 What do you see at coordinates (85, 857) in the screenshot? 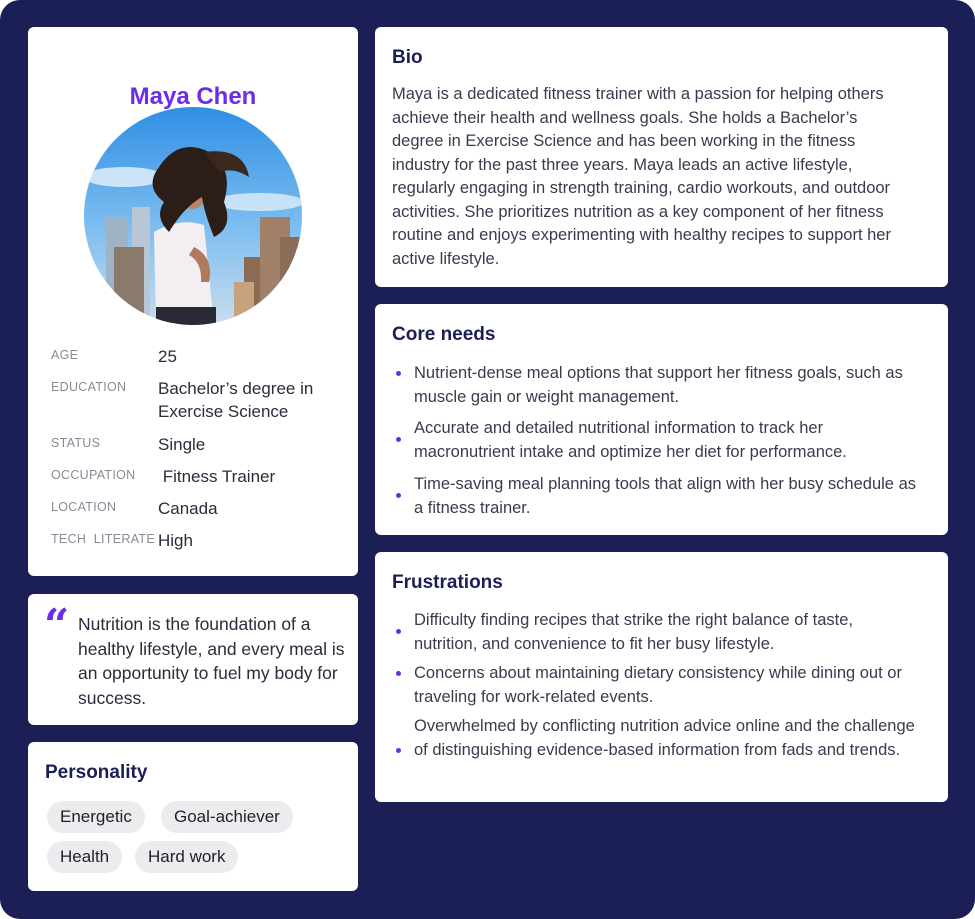
I see `personality-tag: Health` at bounding box center [85, 857].